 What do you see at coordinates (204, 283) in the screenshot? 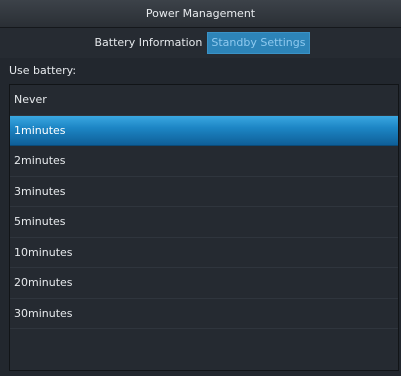
I see `list-item-20-minutes: 20minutes` at bounding box center [204, 283].